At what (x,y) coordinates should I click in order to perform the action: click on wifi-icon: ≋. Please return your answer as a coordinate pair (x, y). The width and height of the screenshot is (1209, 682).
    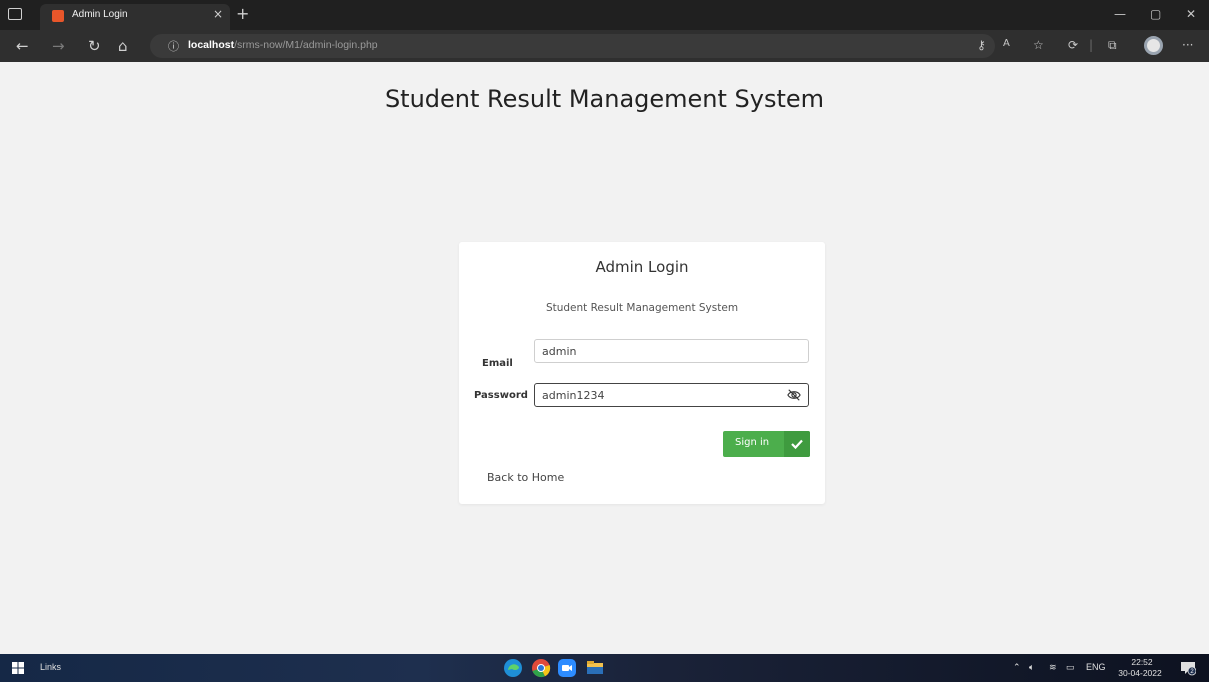
    Looking at the image, I should click on (1053, 667).